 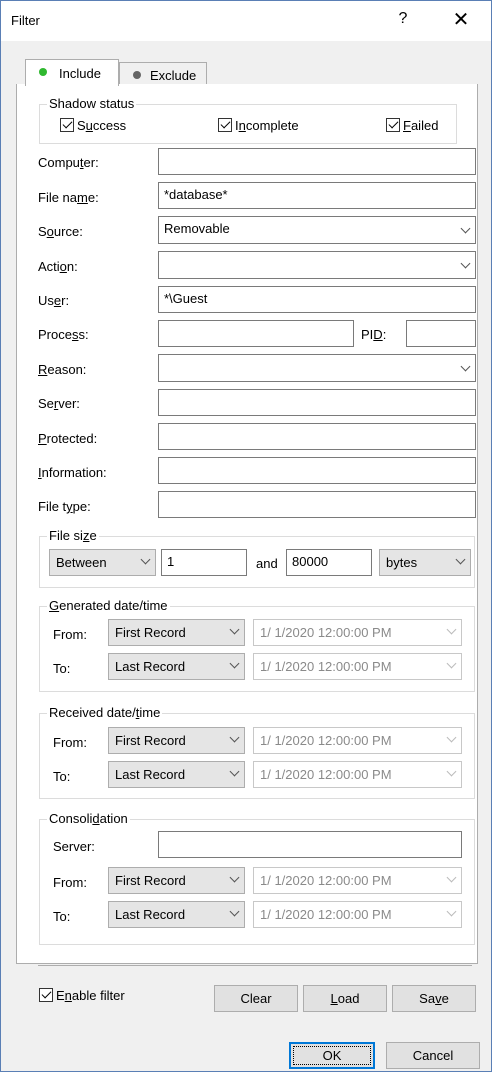 I want to click on save-button: Save, so click(x=434, y=998).